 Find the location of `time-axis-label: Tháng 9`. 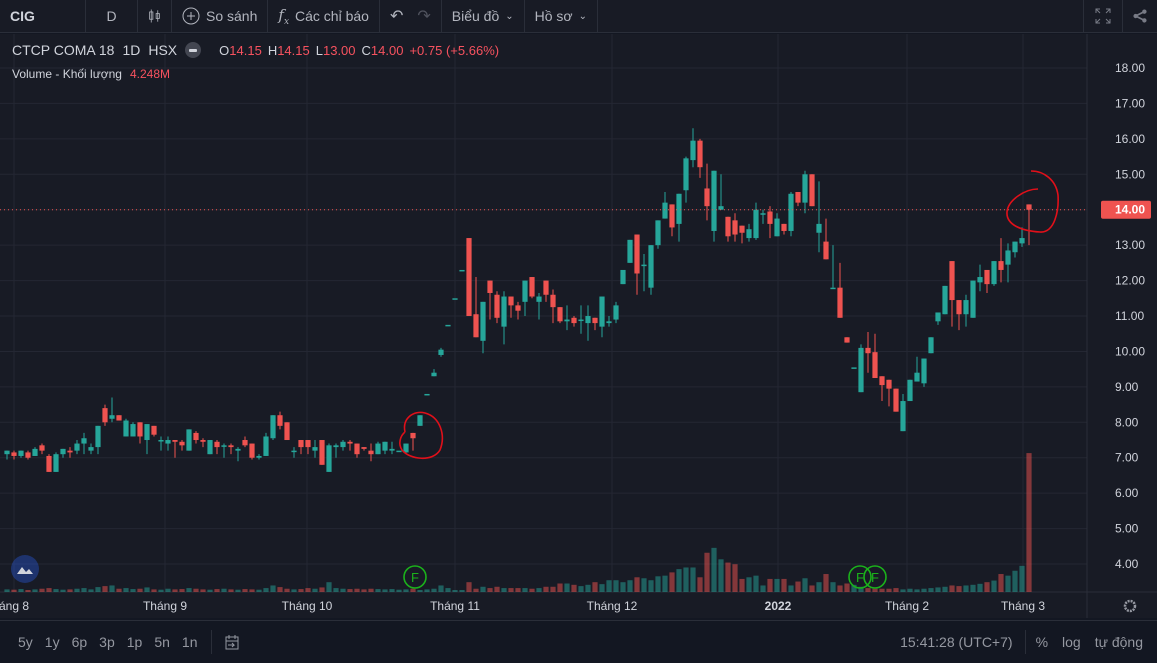

time-axis-label: Tháng 9 is located at coordinates (165, 606).